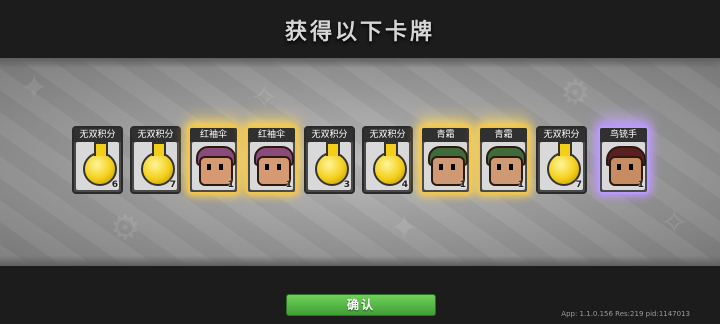  What do you see at coordinates (97, 160) in the screenshot?
I see `reward-card: 无双积分 6` at bounding box center [97, 160].